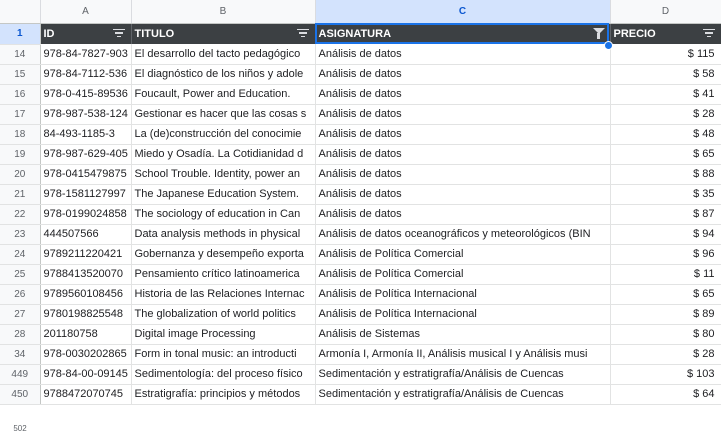 Image resolution: width=721 pixels, height=433 pixels. Describe the element at coordinates (665, 234) in the screenshot. I see `cell-precio: $ 94` at that location.